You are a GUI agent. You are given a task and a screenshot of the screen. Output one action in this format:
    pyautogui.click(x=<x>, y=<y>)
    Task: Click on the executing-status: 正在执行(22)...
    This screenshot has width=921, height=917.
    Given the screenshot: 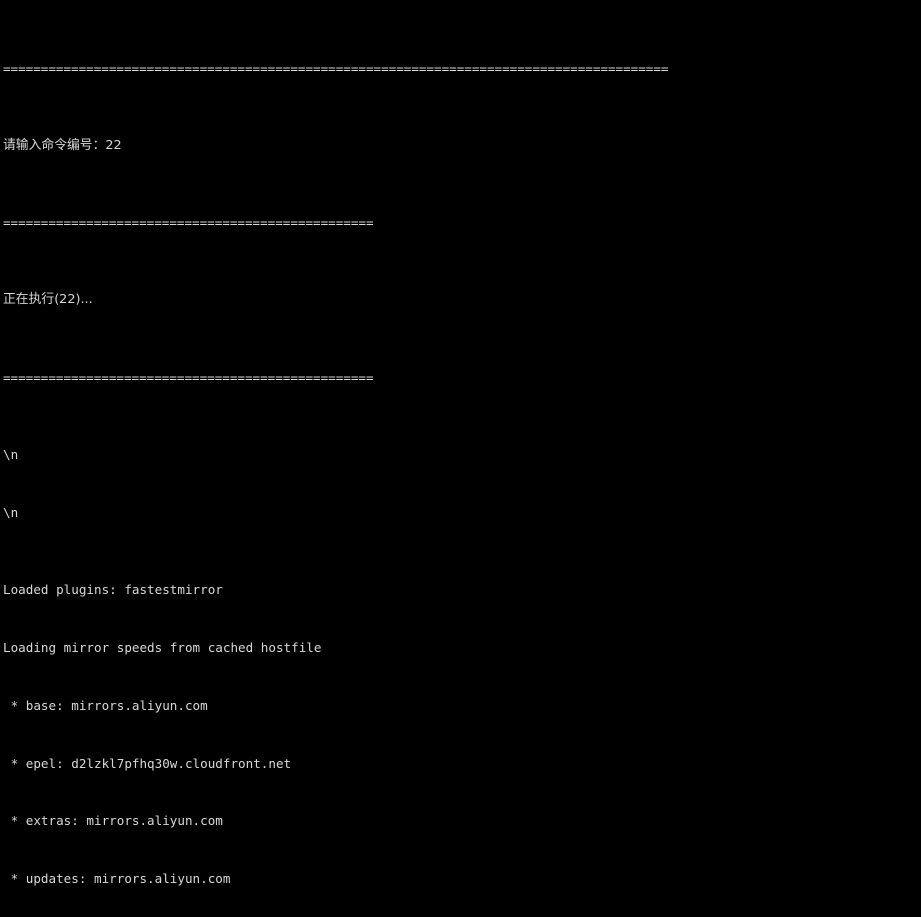 What is the action you would take?
    pyautogui.click(x=48, y=300)
    